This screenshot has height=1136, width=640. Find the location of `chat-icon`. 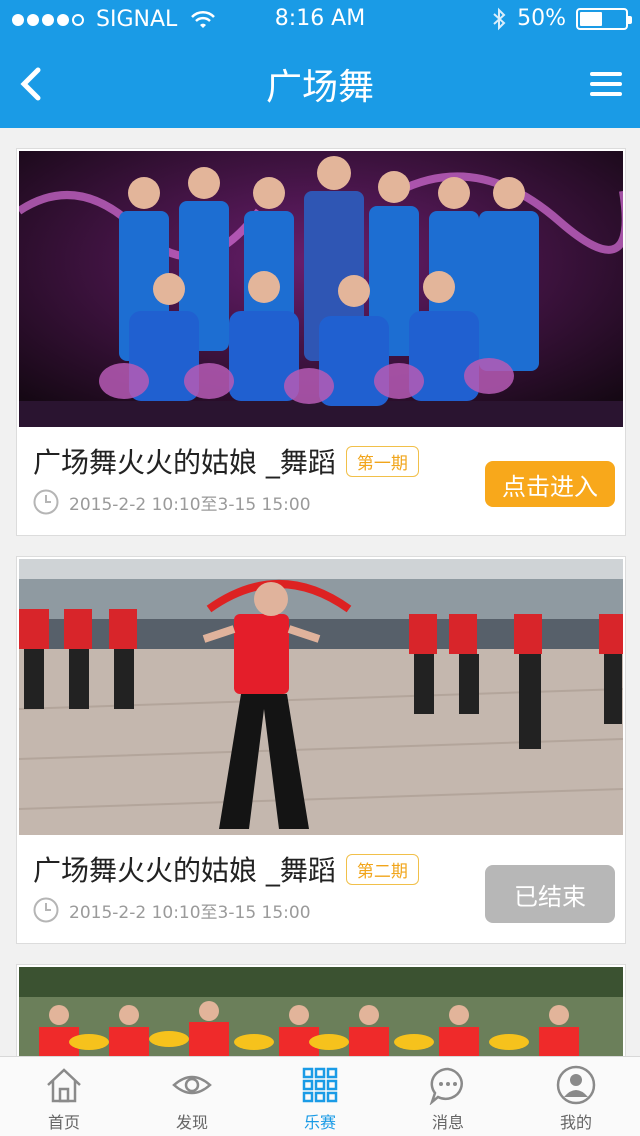

chat-icon is located at coordinates (446, 1086).